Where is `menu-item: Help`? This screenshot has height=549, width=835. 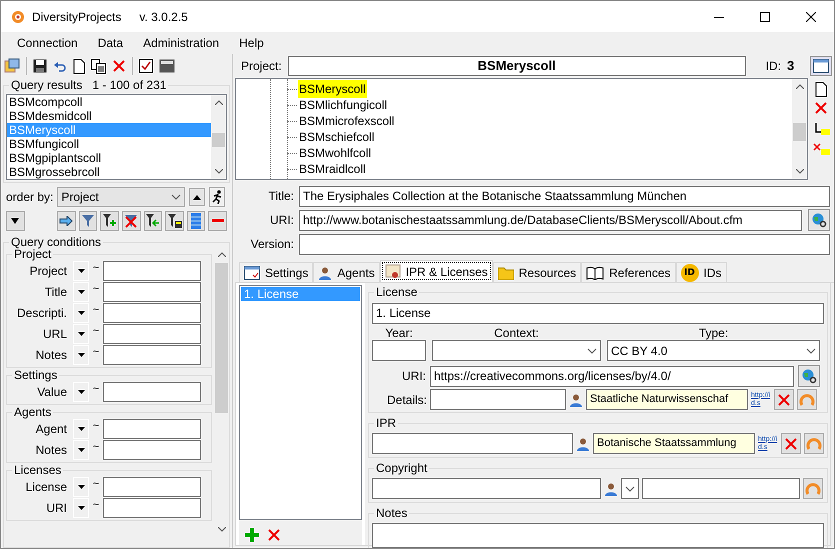 menu-item: Help is located at coordinates (251, 43).